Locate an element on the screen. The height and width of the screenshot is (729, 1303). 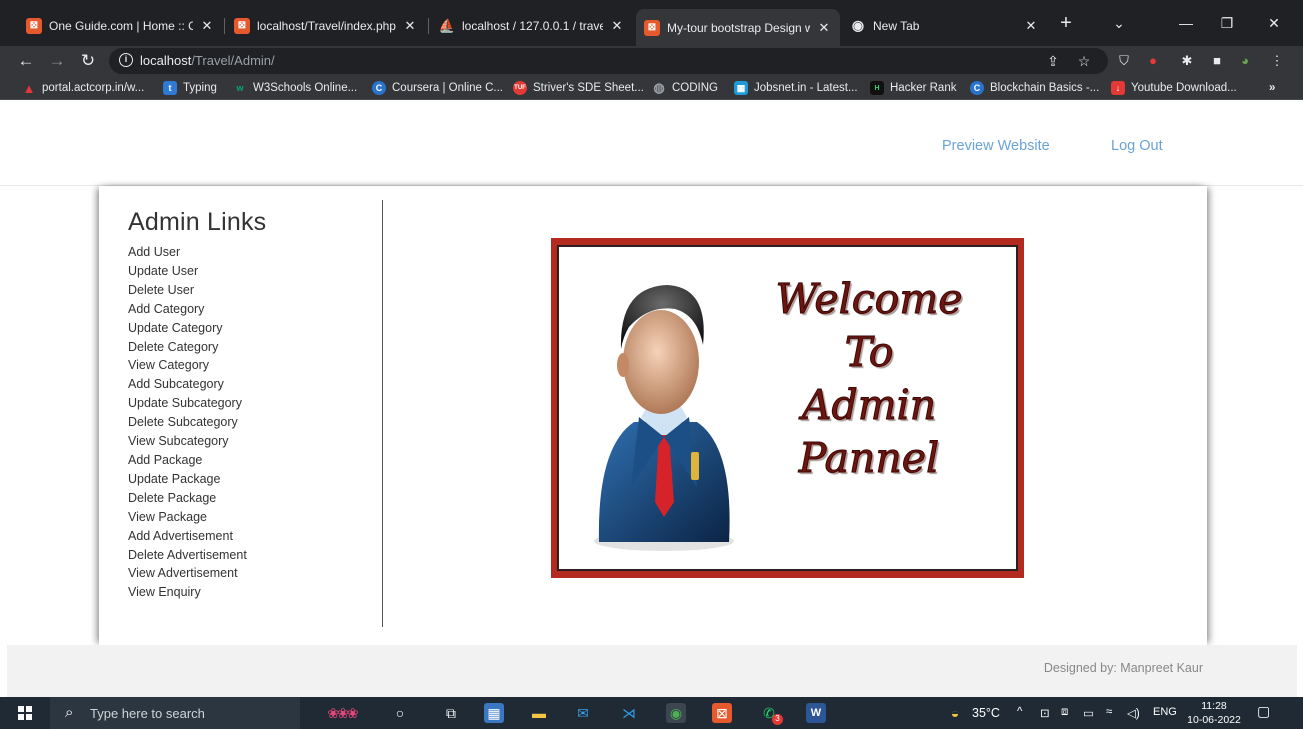
profile-avatar-icon: ◕ is located at coordinates (1245, 61).